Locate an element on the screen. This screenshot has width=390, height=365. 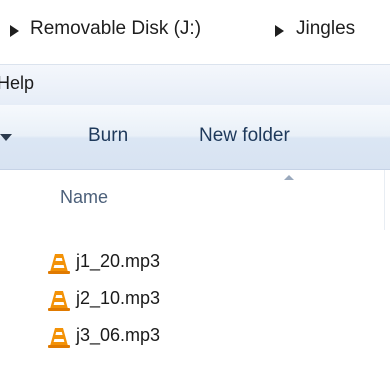
file-name: j2_10.mp3 is located at coordinates (118, 298).